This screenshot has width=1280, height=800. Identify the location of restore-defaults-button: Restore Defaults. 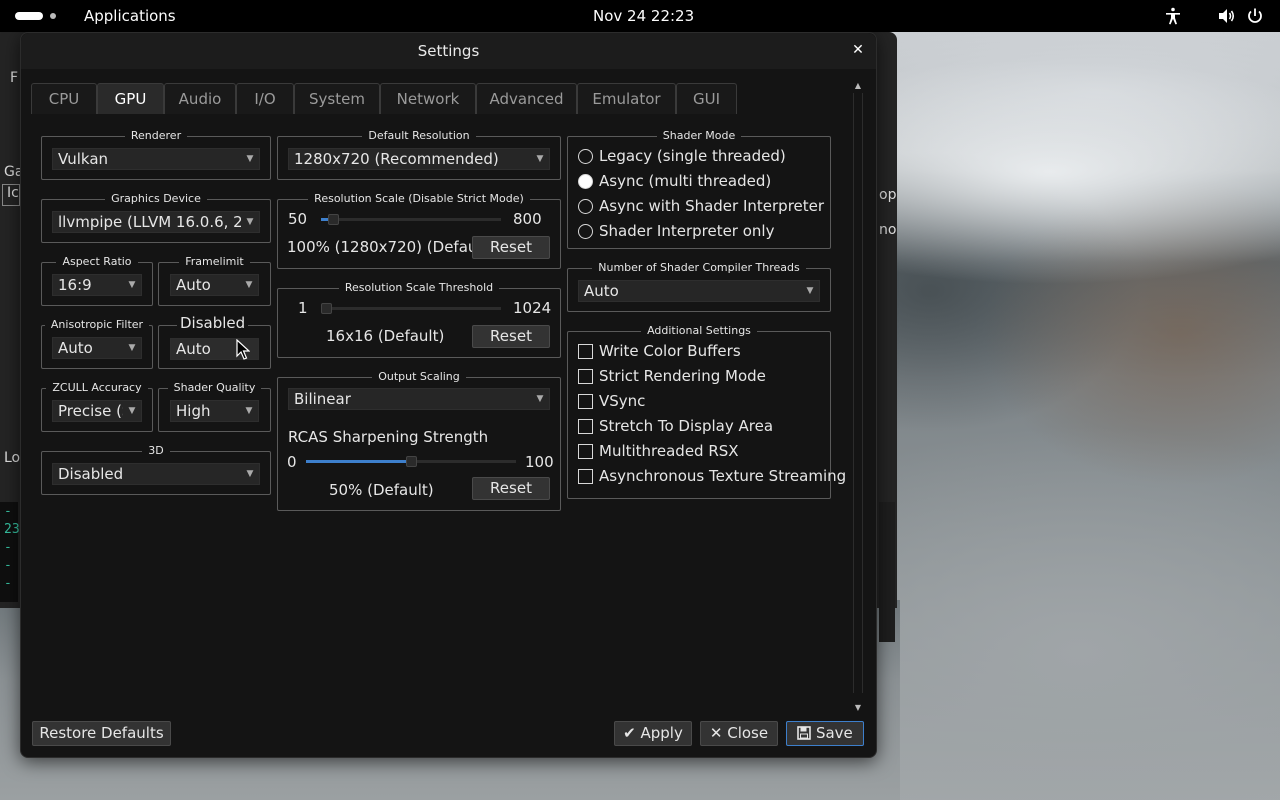
(101, 733).